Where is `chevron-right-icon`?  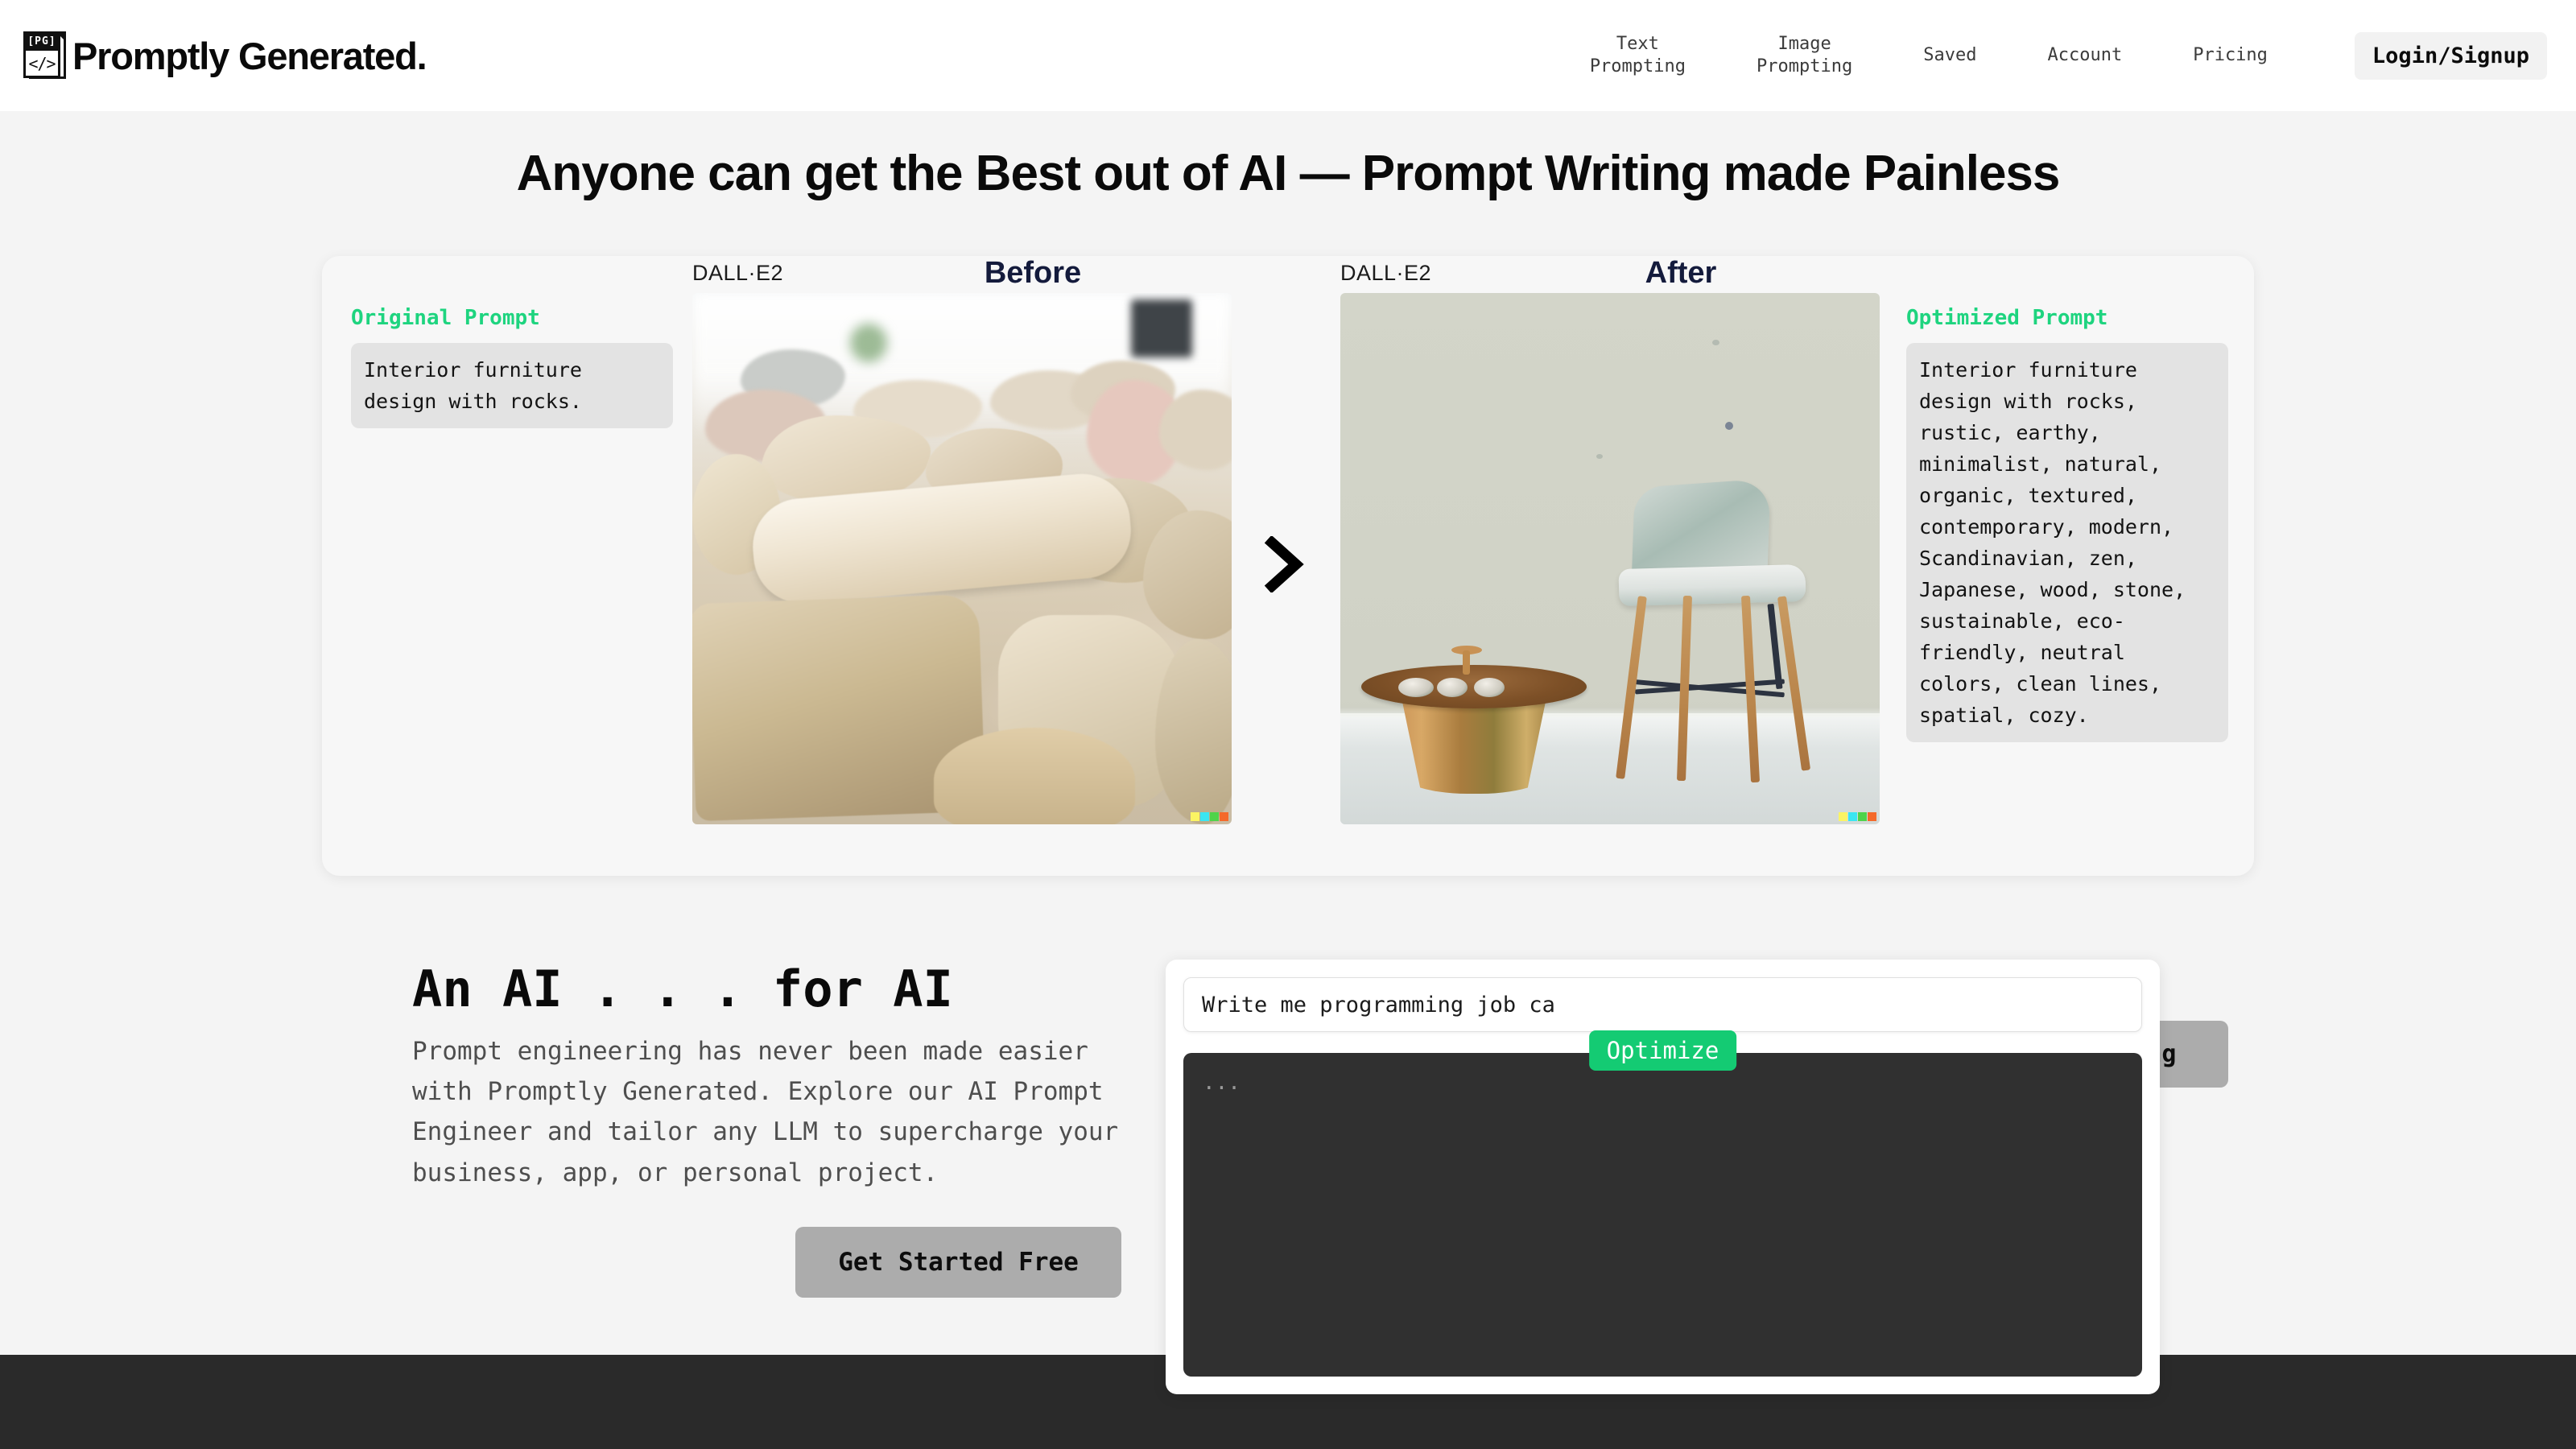 chevron-right-icon is located at coordinates (1284, 564).